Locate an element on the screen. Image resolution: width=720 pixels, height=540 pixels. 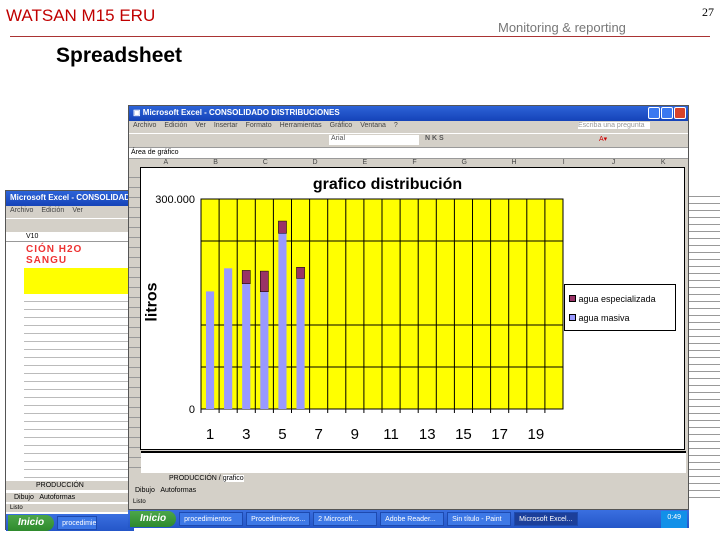
back-task: procedimientos is located at coordinates (77, 522).